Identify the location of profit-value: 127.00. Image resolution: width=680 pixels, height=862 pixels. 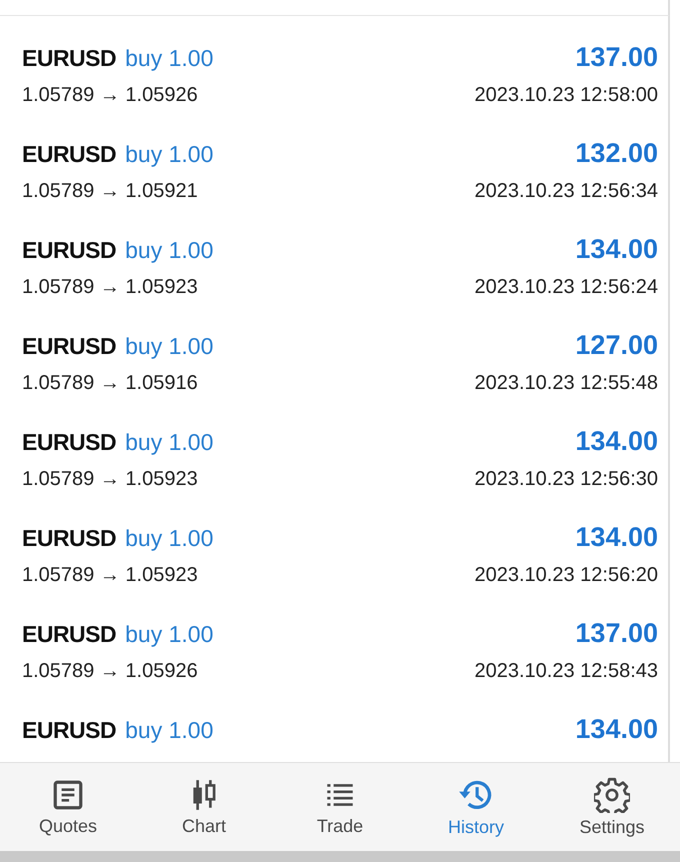
(616, 345).